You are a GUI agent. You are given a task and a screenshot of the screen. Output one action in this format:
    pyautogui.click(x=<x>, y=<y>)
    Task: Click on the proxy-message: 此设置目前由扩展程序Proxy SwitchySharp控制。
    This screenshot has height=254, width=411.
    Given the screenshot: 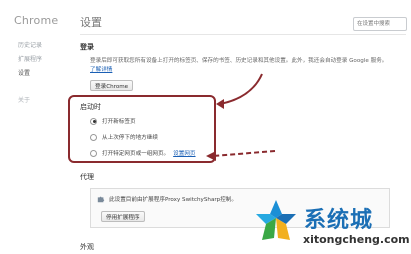 What is the action you would take?
    pyautogui.click(x=173, y=200)
    